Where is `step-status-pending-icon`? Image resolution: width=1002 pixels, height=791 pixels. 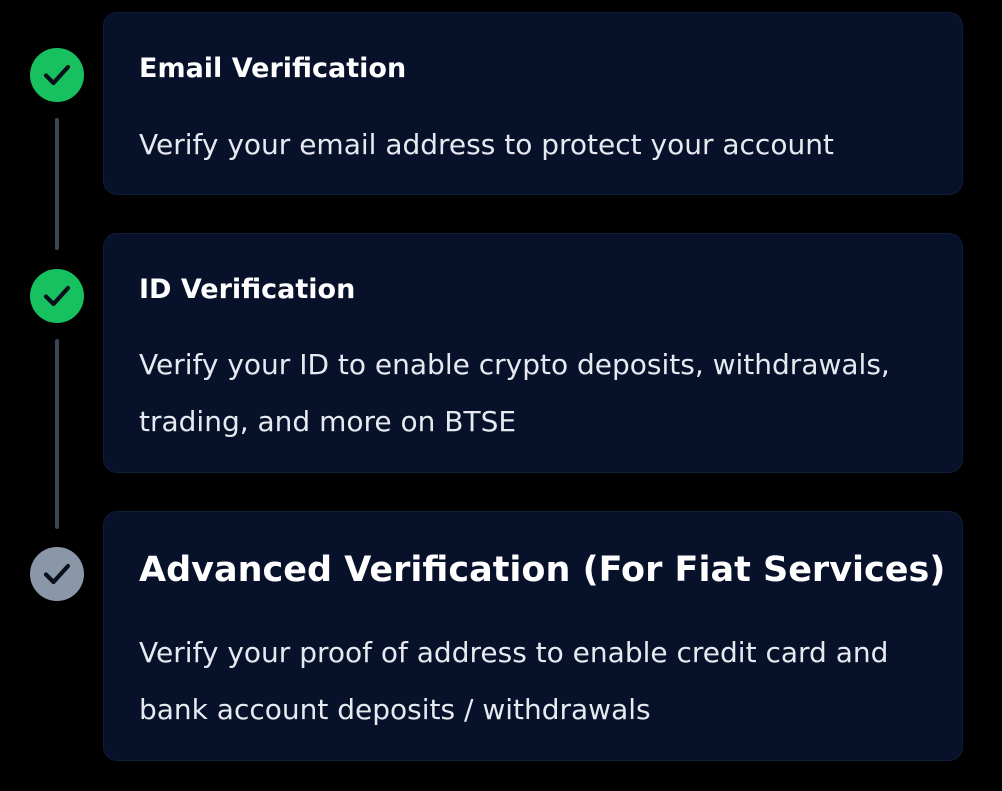 step-status-pending-icon is located at coordinates (57, 574).